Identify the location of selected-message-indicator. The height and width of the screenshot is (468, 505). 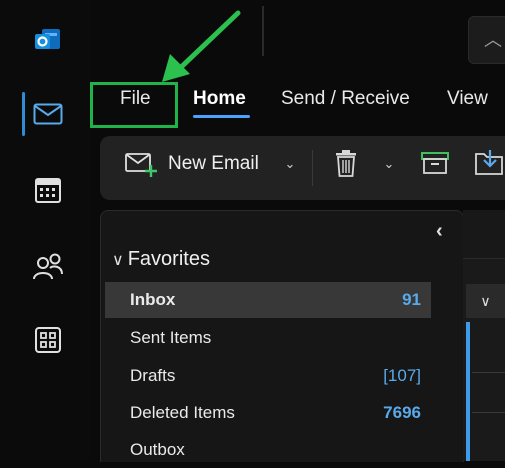
(468, 391).